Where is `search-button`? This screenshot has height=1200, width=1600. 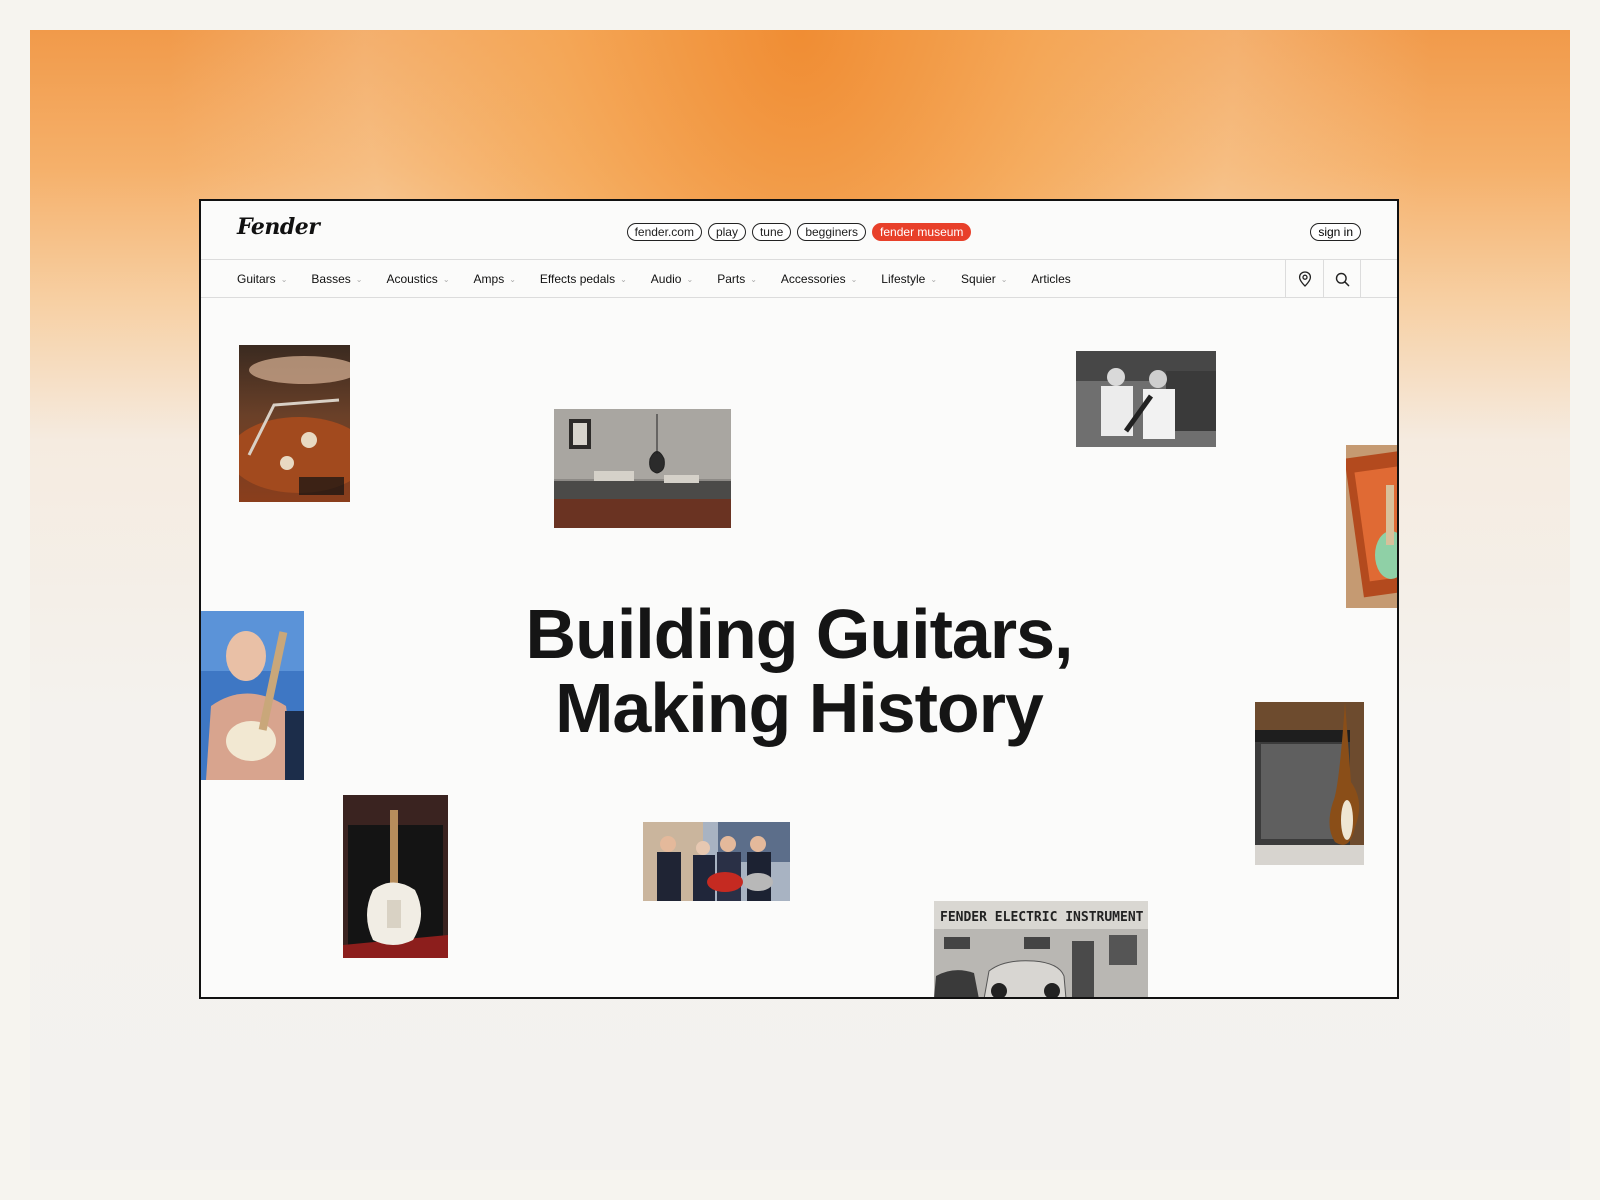 search-button is located at coordinates (1342, 279).